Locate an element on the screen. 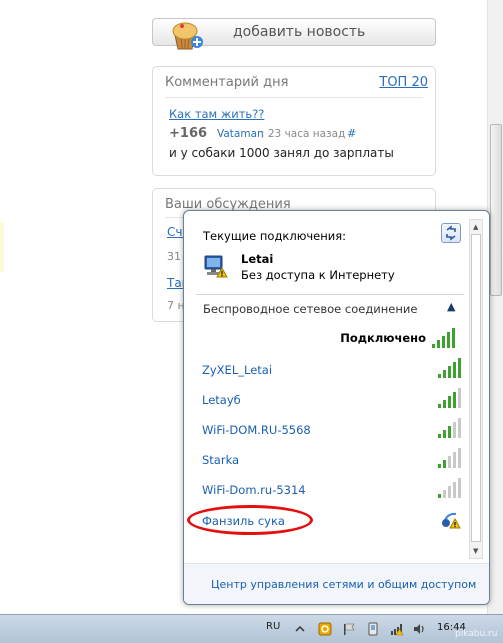 The width and height of the screenshot is (503, 643). unsecured-network-icon is located at coordinates (451, 520).